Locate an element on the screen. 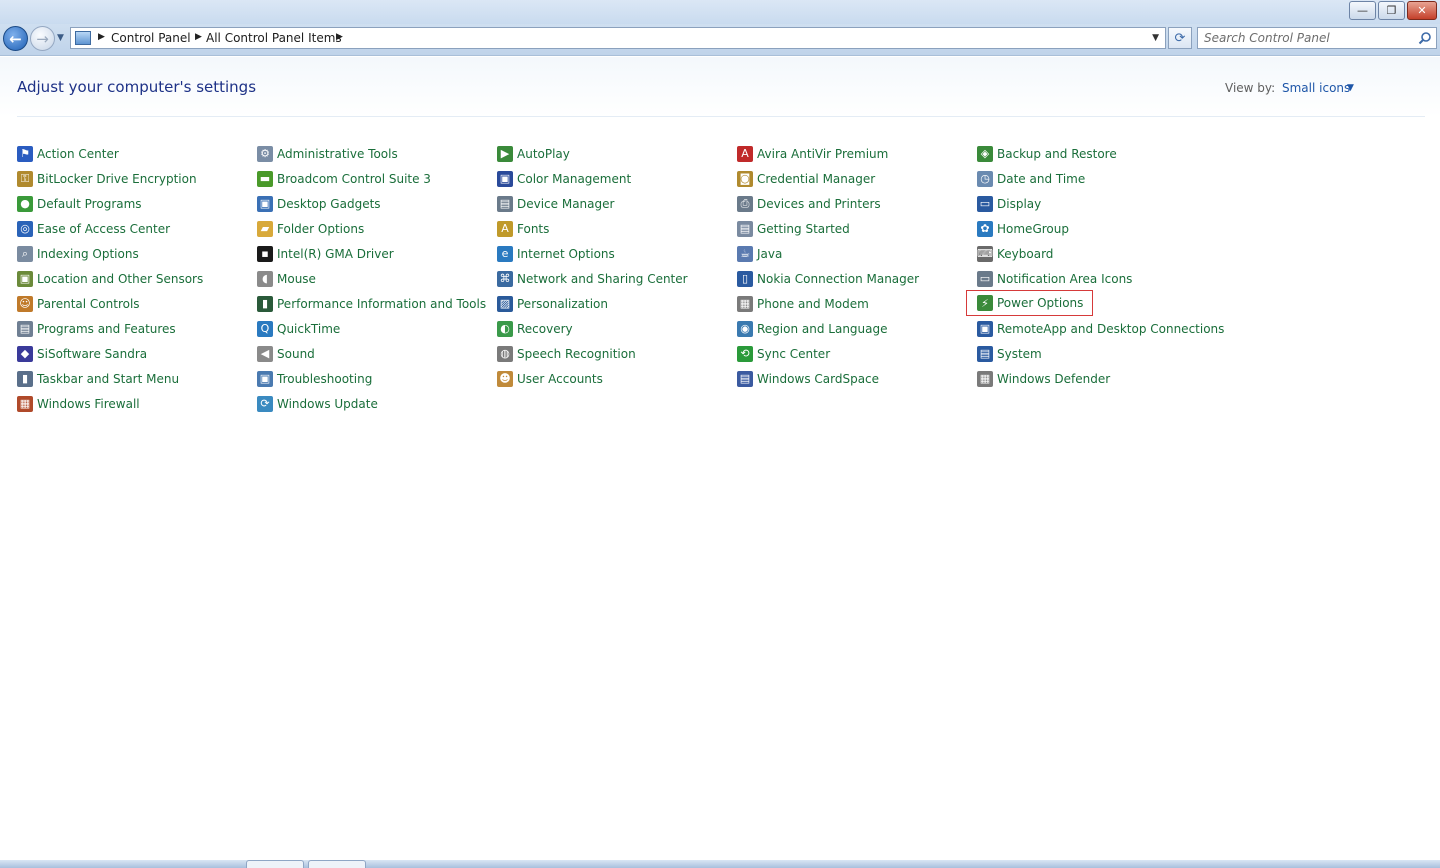  control-panel-item-label: Folder Options is located at coordinates (320, 229).